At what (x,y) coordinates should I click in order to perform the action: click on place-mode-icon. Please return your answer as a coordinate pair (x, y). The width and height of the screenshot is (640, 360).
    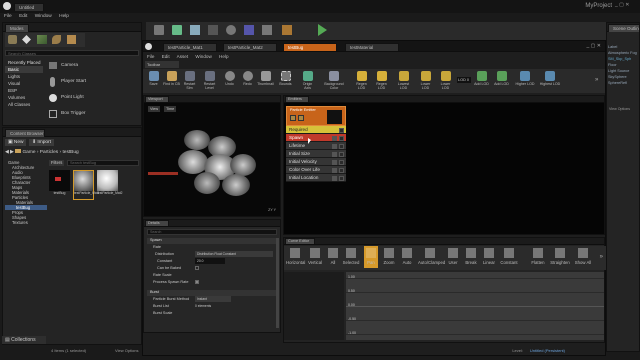
    Looking at the image, I should click on (12, 39).